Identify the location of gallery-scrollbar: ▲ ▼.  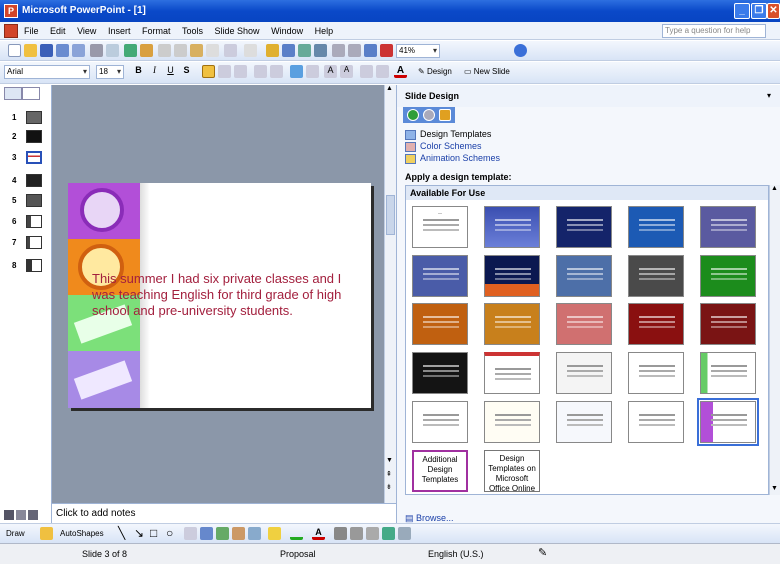
(774, 340).